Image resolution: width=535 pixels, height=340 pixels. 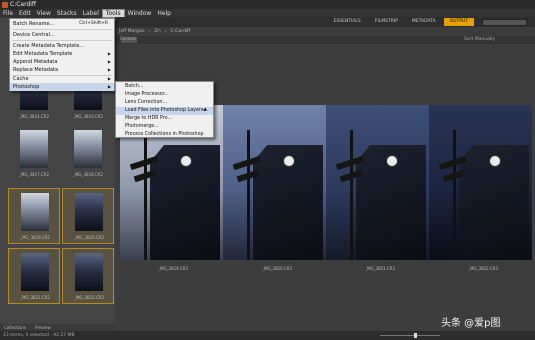 What do you see at coordinates (267, 335) in the screenshot?
I see `status-bar: 13 items, 4 selected - 92.27 MB` at bounding box center [267, 335].